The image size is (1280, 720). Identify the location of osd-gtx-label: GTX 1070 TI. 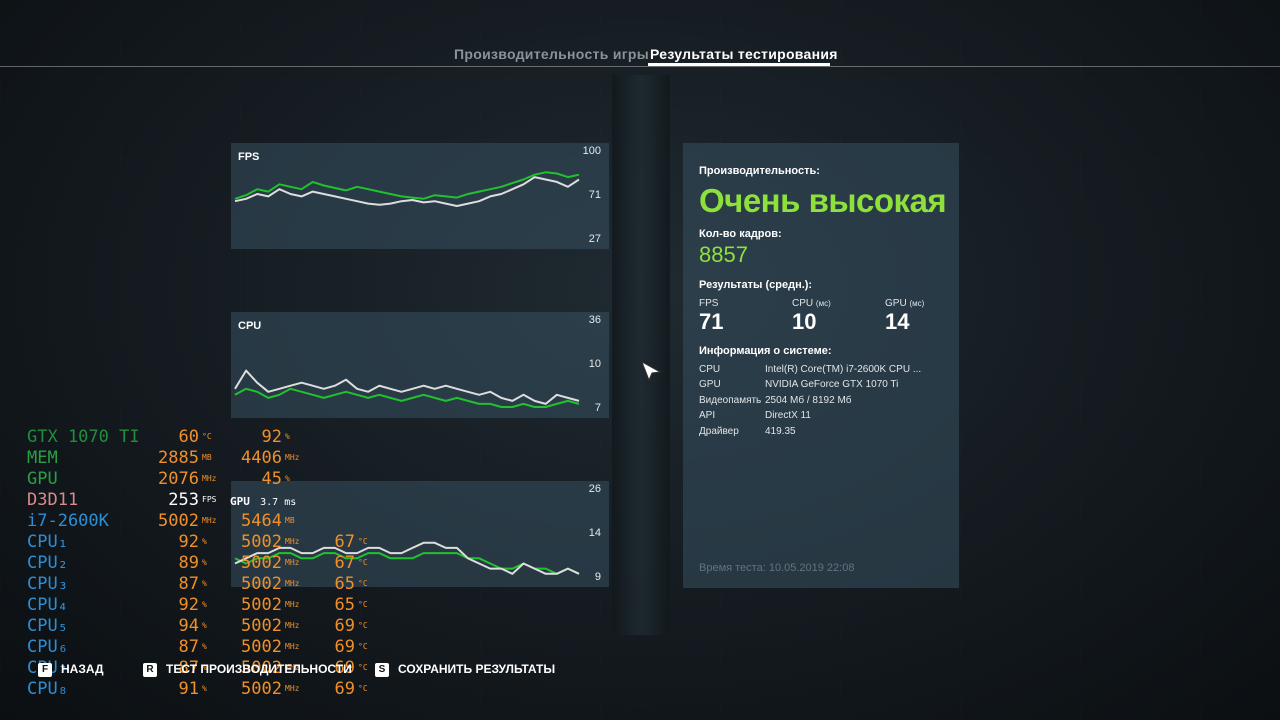
(83, 437).